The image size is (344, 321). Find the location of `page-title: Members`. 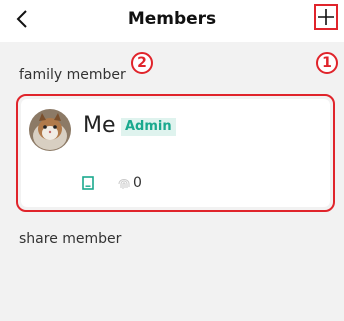

page-title: Members is located at coordinates (172, 19).